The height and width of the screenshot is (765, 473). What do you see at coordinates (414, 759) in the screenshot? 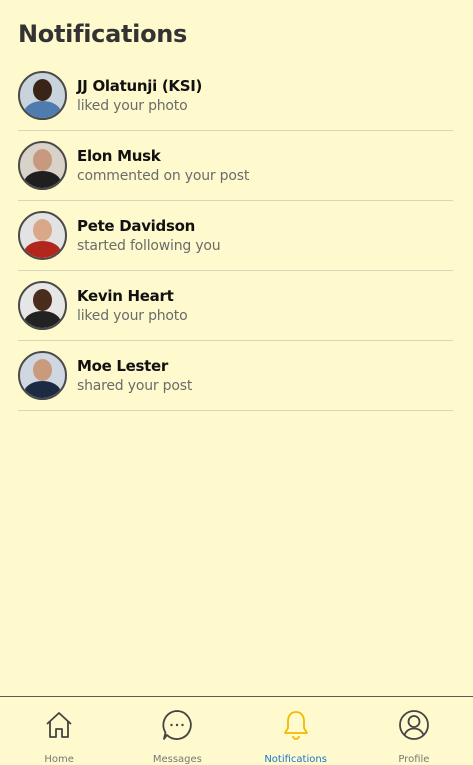
I see `tab-label: Profile` at bounding box center [414, 759].